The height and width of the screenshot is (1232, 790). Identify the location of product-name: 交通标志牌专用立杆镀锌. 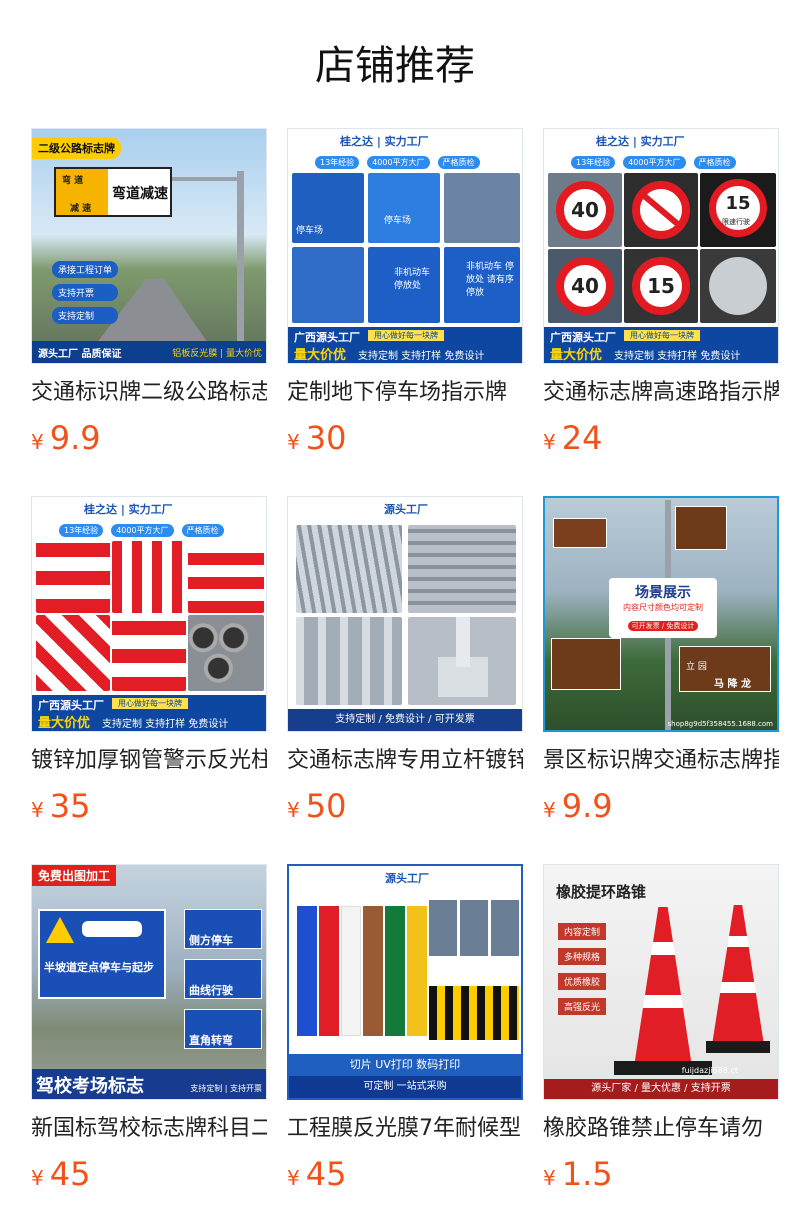
(405, 761).